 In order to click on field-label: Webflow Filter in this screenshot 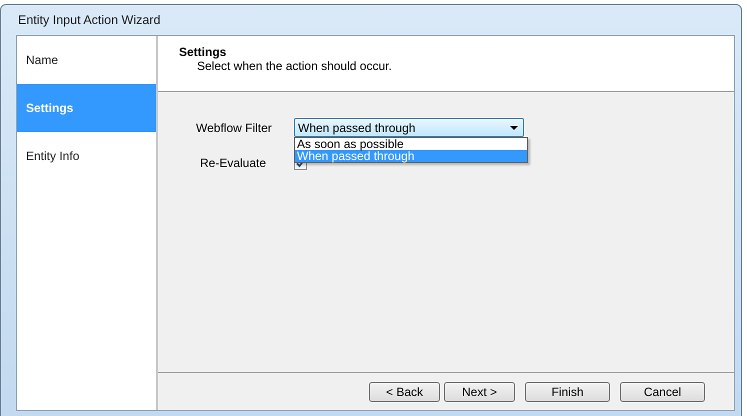, I will do `click(234, 127)`.